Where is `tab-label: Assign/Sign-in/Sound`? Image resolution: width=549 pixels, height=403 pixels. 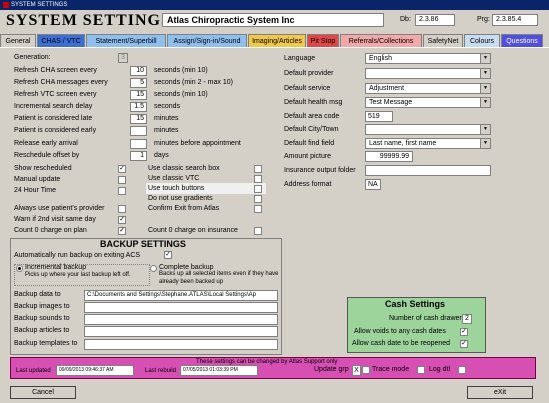 tab-label: Assign/Sign-in/Sound is located at coordinates (207, 41).